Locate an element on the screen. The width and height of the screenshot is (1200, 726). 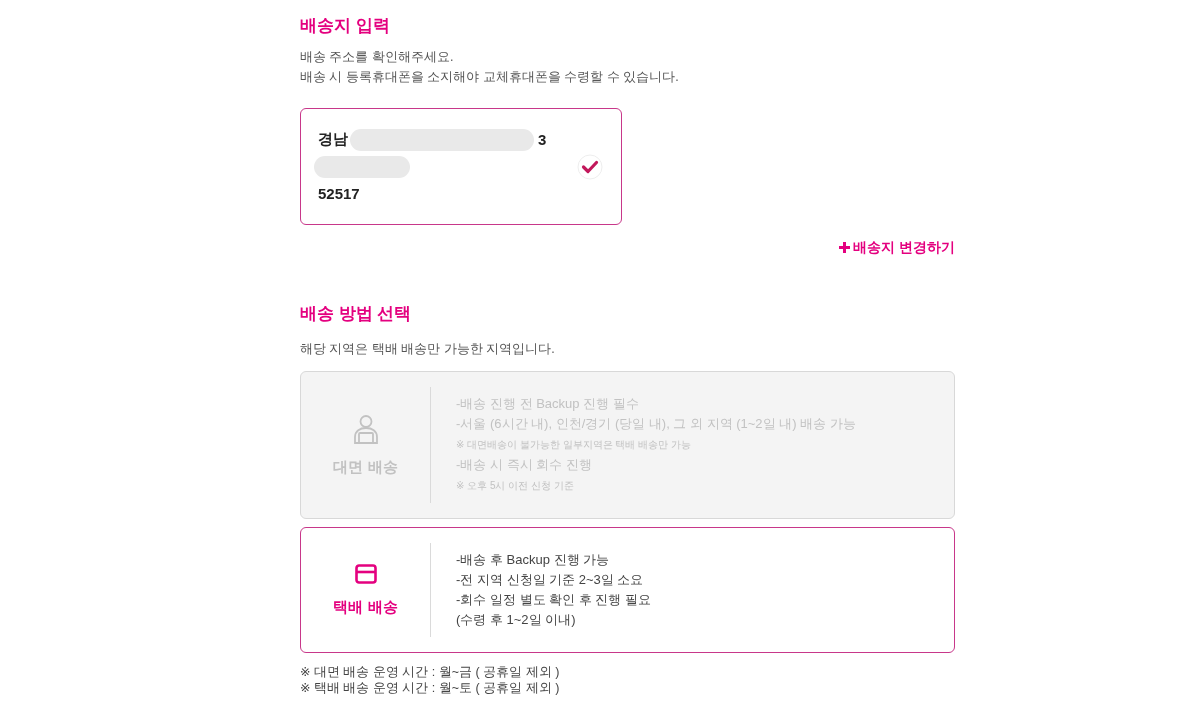
description-text: 해당 지역은 택배 배송만 가능한 지역입니다. is located at coordinates (427, 349).